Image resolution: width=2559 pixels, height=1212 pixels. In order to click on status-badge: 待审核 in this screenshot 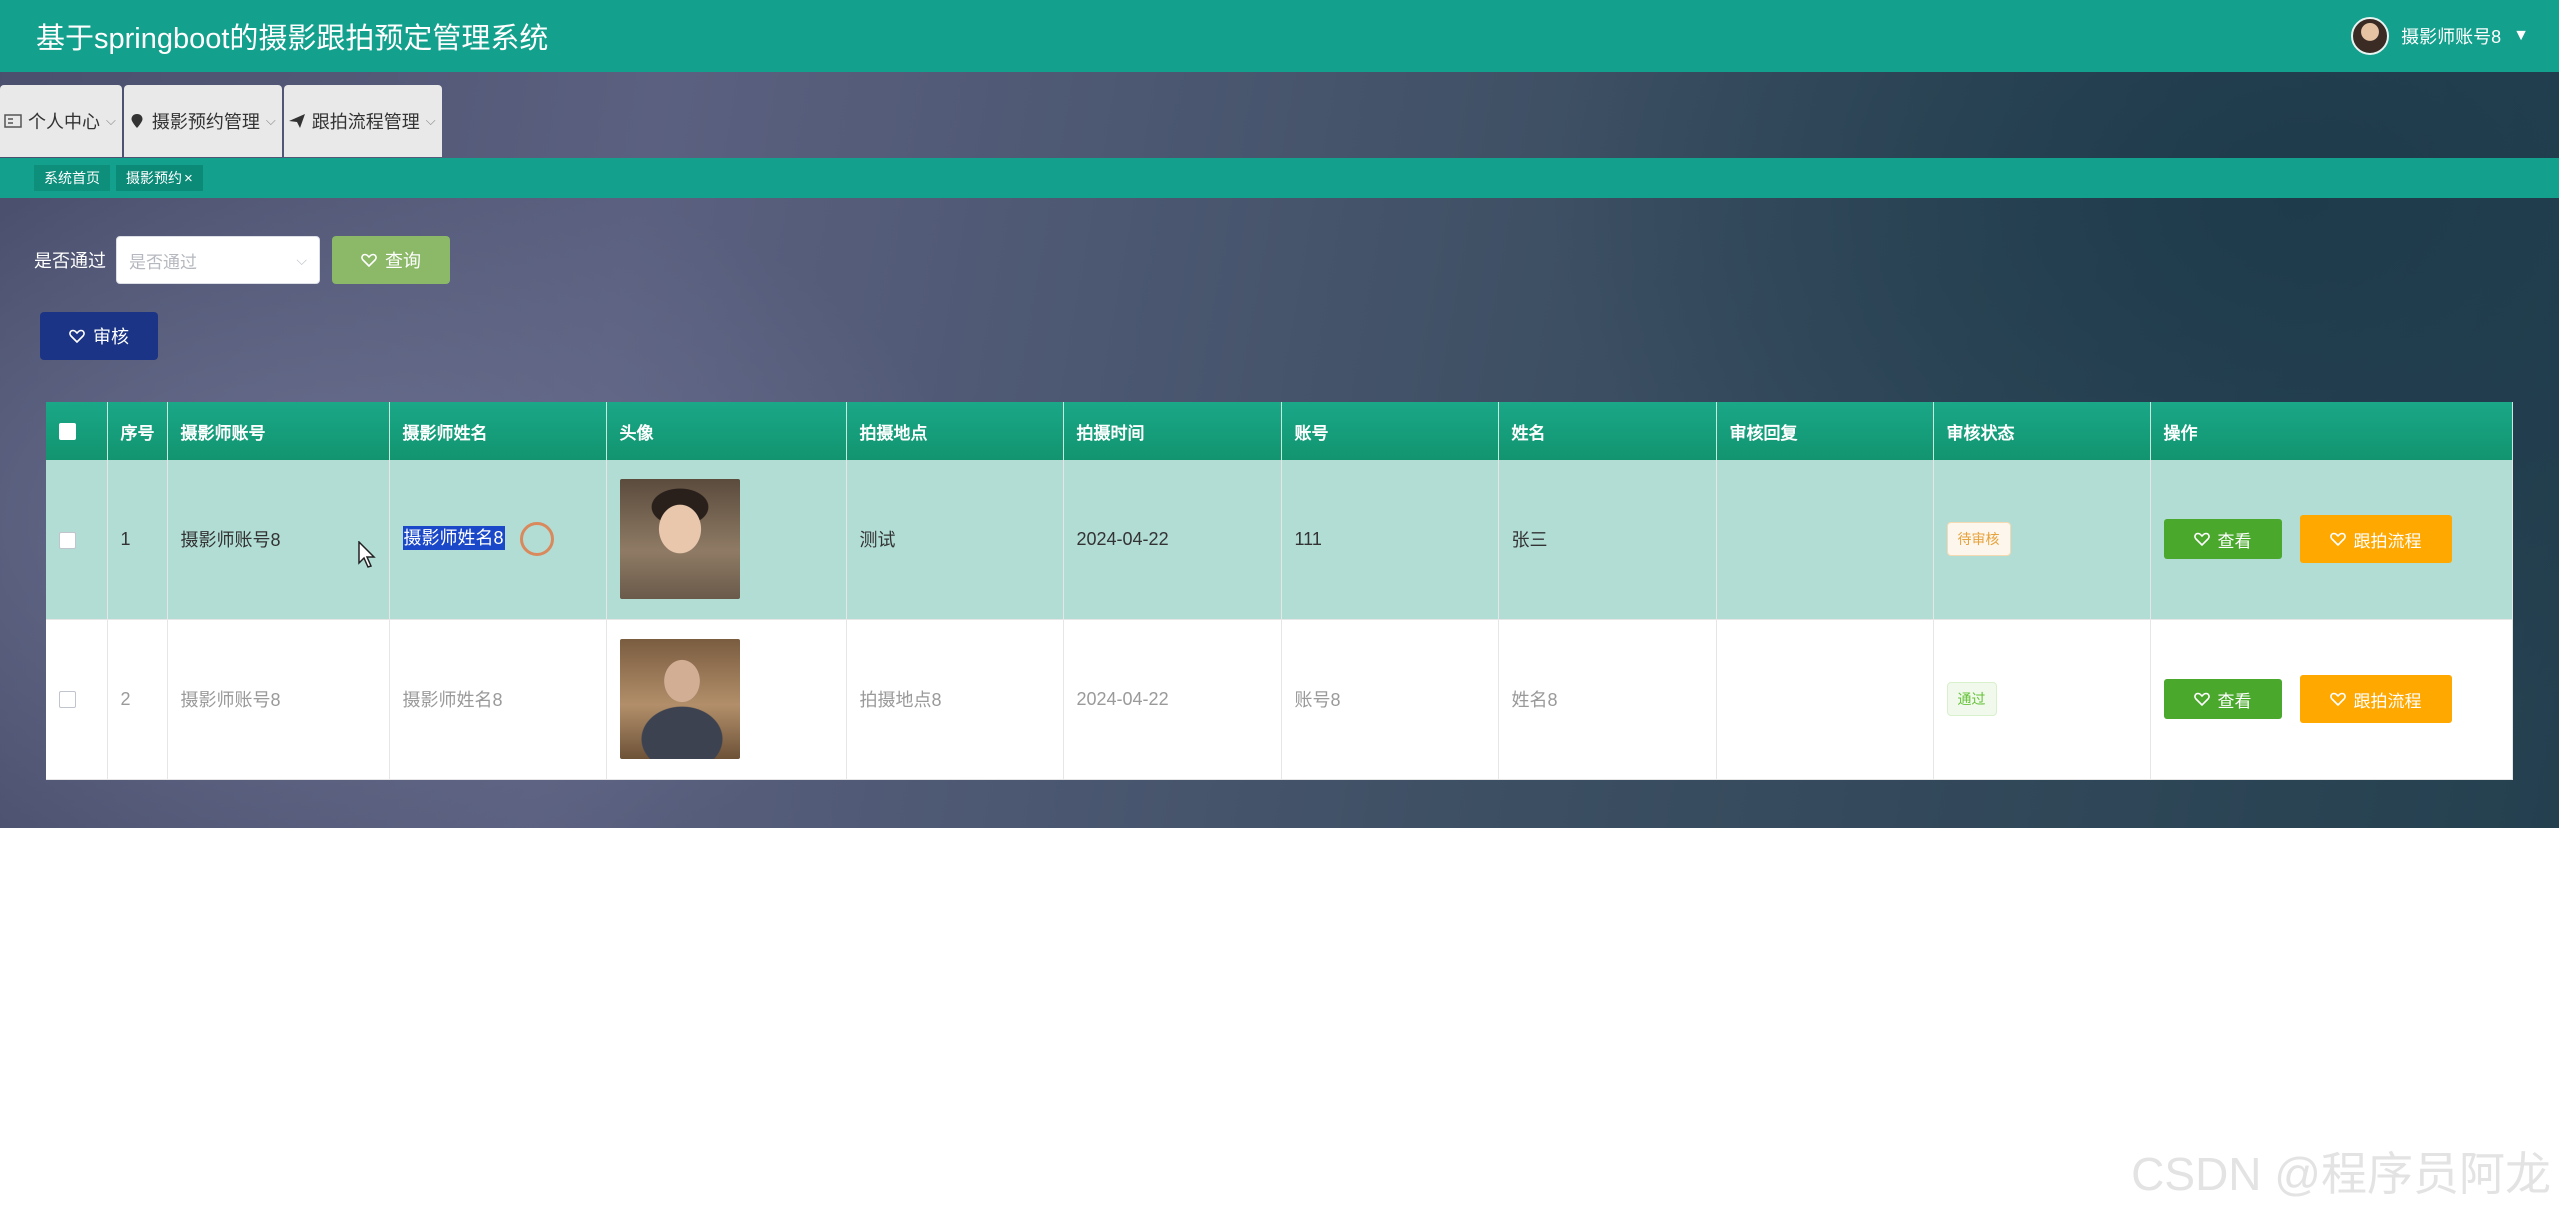, I will do `click(1978, 539)`.